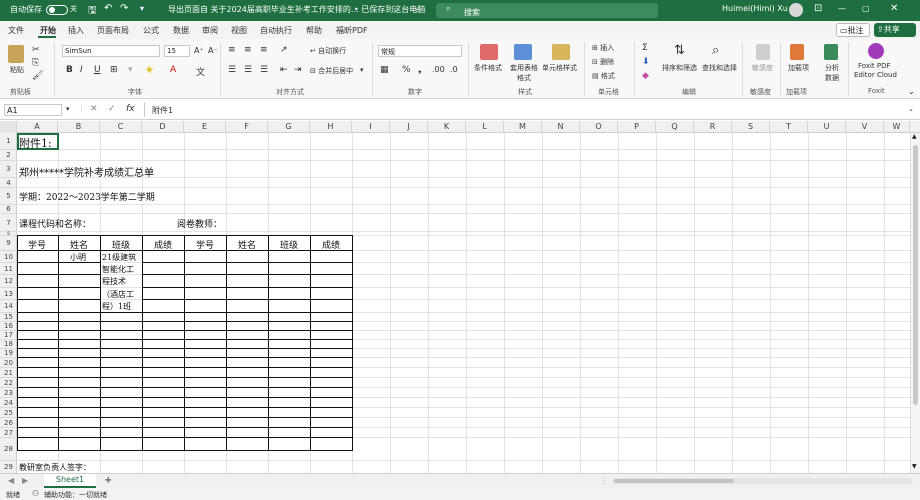 This screenshot has width=920, height=500. Describe the element at coordinates (865, 127) in the screenshot. I see `column-header: V` at that location.